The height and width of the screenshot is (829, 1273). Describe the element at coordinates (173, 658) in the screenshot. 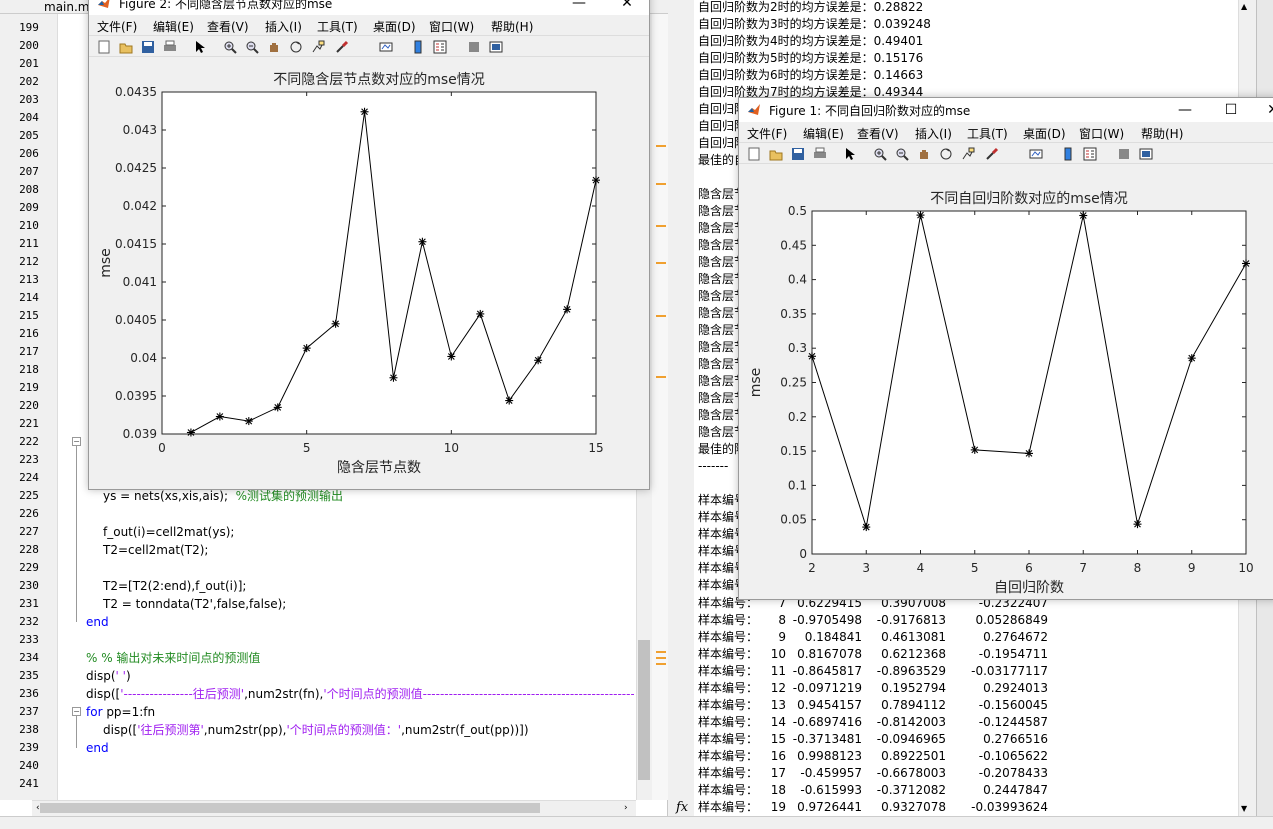

I see `code-line-234: % % 输出对未来时间点的预测值` at that location.